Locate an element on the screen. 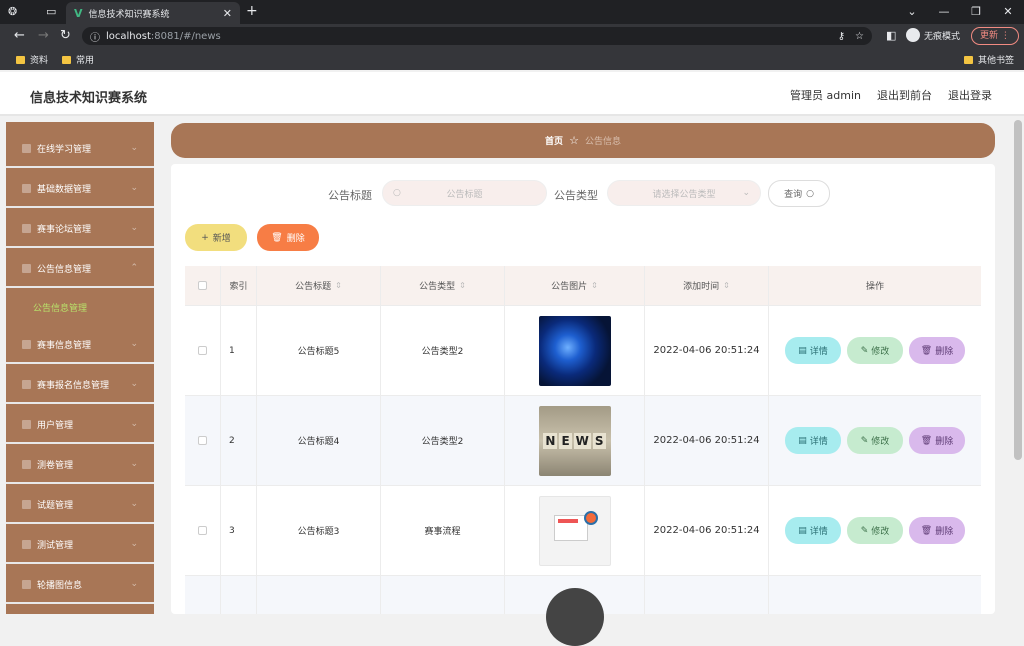  sidebar-item-forum: 赛事论坛管理 ⌄ is located at coordinates (80, 229).